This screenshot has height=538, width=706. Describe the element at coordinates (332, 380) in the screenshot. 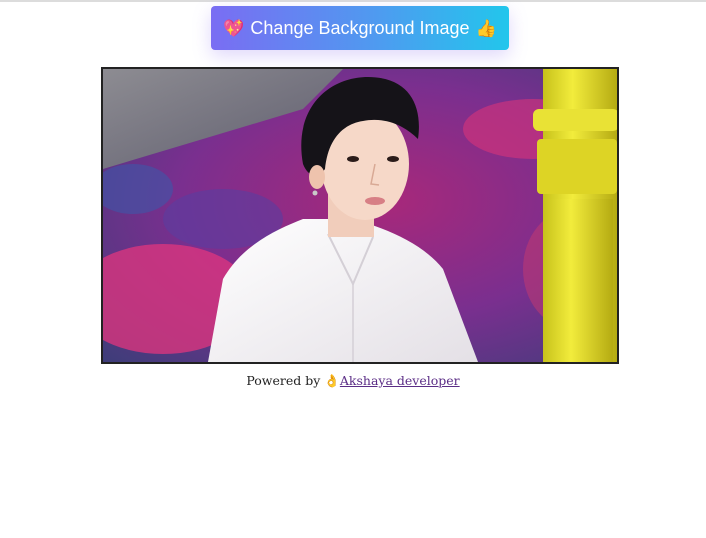

I see `ok-hand-icon: 👌` at that location.